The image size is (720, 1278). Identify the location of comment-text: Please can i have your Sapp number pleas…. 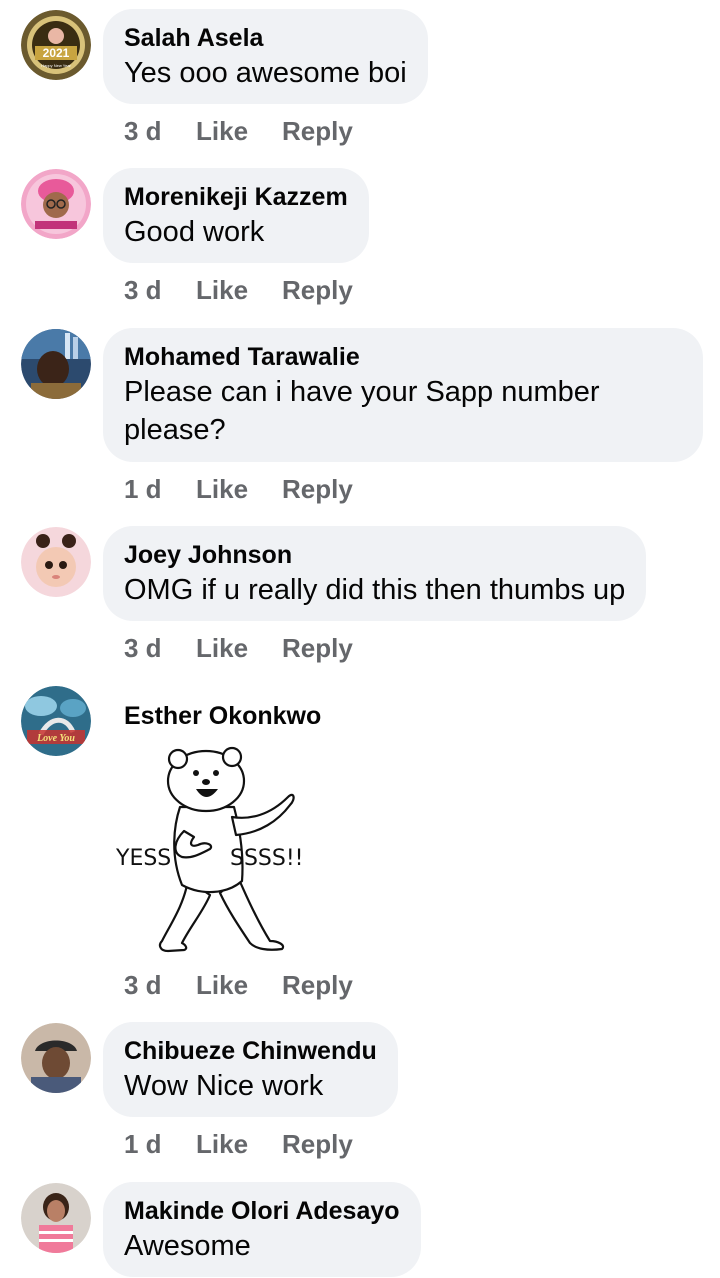
(362, 411).